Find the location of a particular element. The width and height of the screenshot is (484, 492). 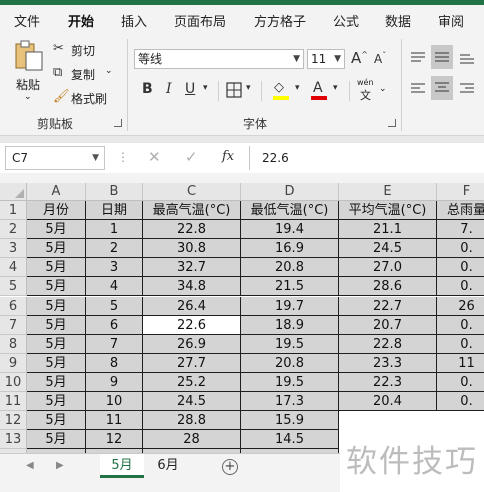

column-header-f: F is located at coordinates (460, 192).